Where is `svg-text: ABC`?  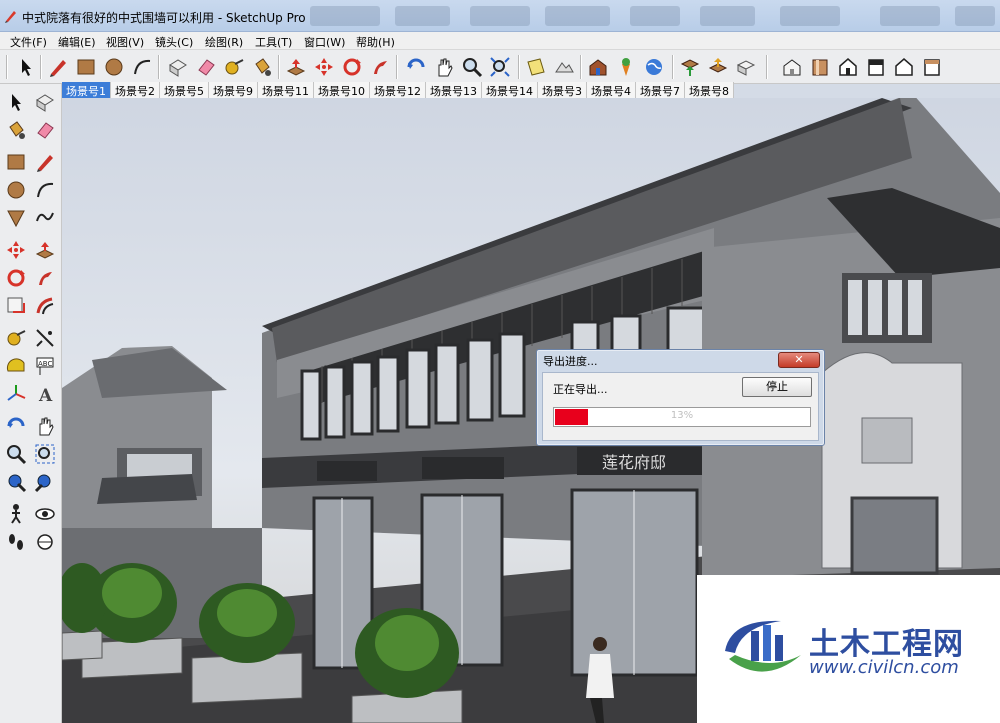
svg-text: ABC is located at coordinates (45, 364).